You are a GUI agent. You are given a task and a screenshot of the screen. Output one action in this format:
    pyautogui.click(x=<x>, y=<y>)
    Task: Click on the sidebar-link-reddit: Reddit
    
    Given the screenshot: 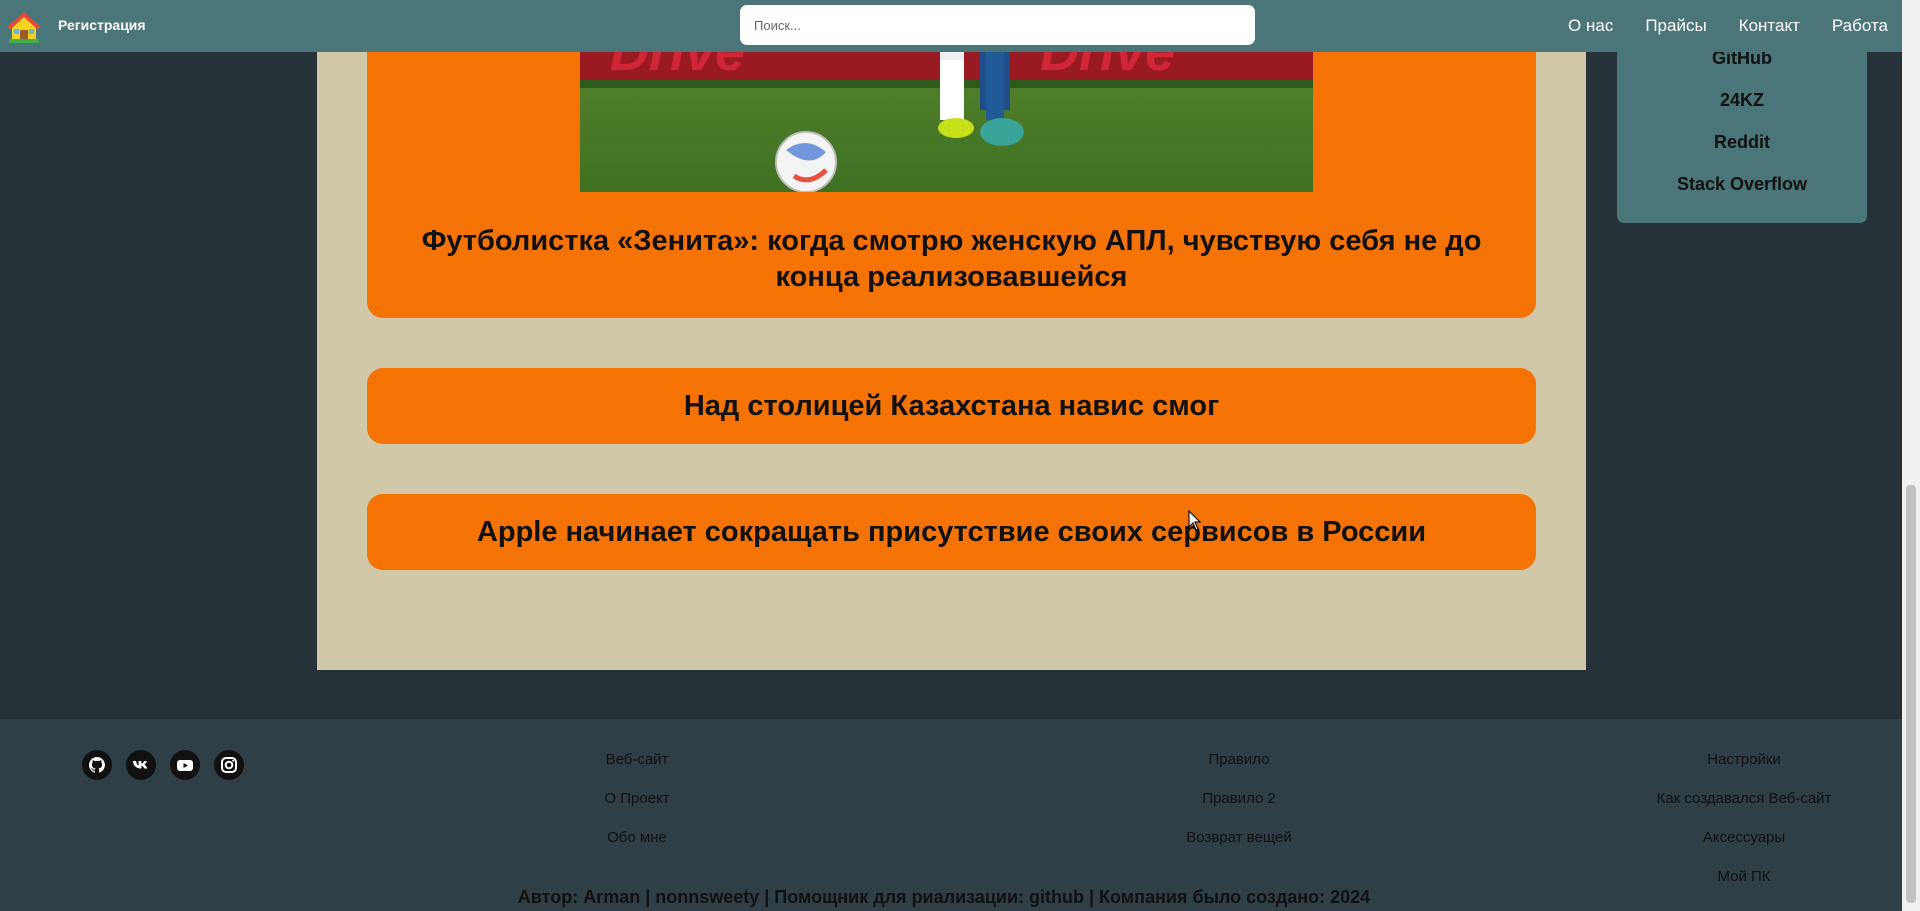 What is the action you would take?
    pyautogui.click(x=1742, y=153)
    